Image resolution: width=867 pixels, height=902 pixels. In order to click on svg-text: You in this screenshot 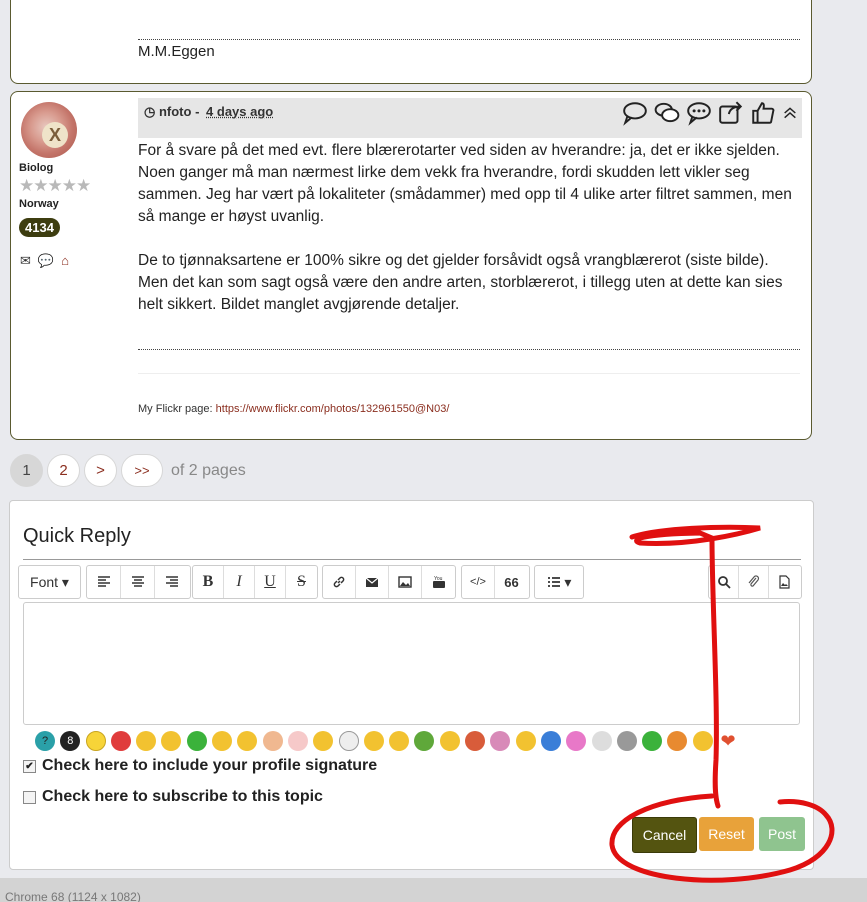, I will do `click(438, 579)`.